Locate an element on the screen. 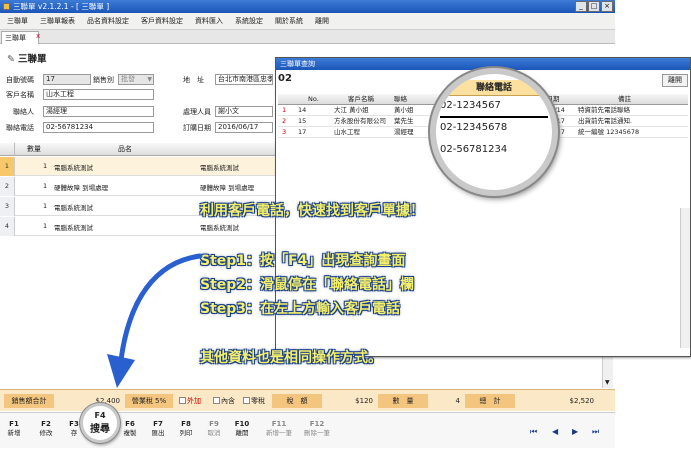 Image resolution: width=691 pixels, height=461 pixels. query-scrollbar is located at coordinates (685, 278).